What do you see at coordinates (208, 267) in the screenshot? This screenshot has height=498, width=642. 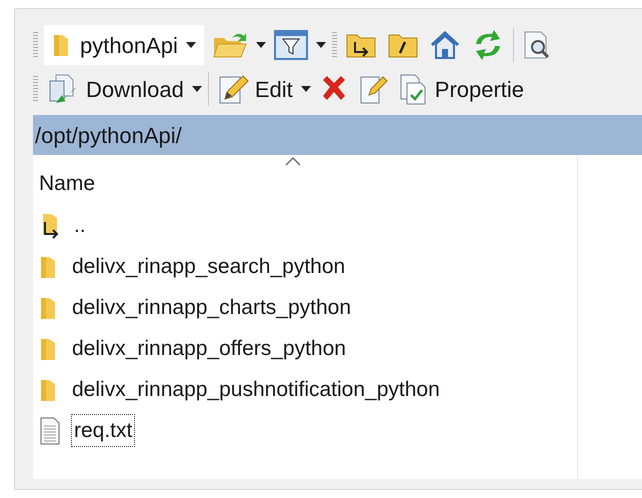 I see `file-name: delivx_rinapp_search_python` at bounding box center [208, 267].